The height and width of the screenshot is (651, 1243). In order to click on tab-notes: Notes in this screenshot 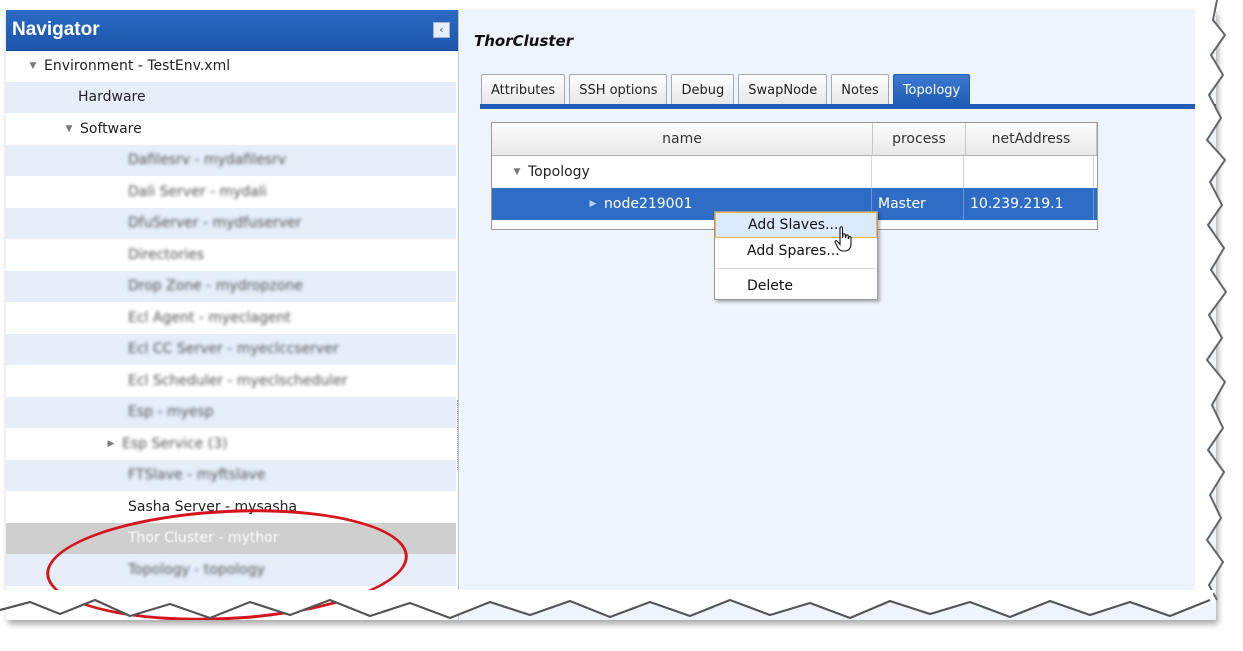, I will do `click(860, 89)`.